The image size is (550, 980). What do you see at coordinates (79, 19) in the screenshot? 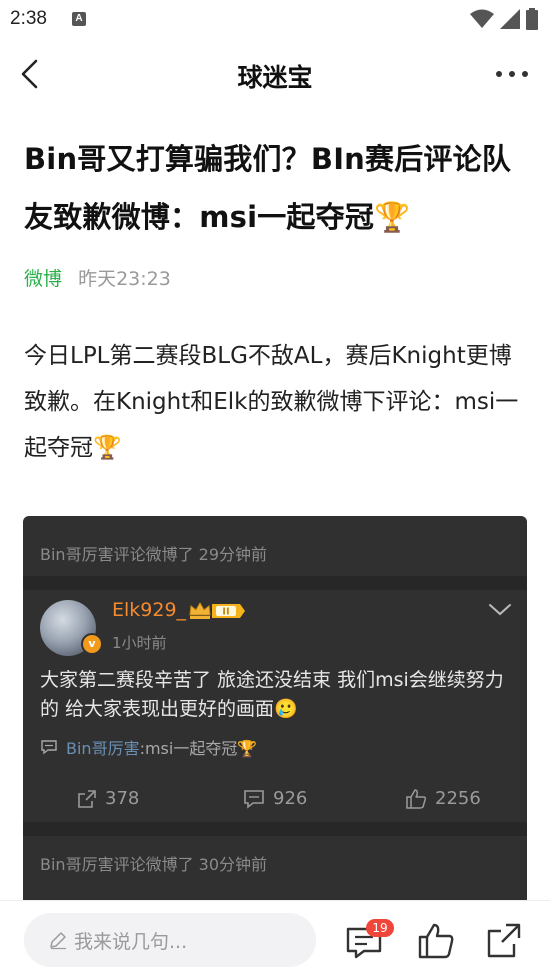
I see `notification-icon: A` at bounding box center [79, 19].